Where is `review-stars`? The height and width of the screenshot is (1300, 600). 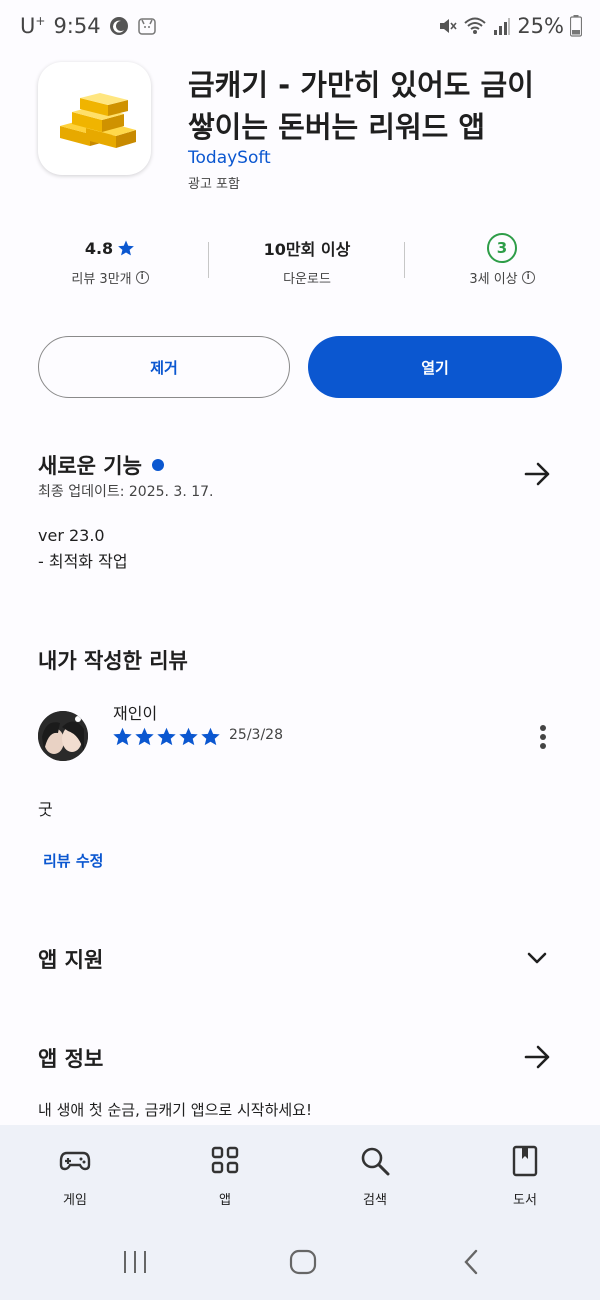 review-stars is located at coordinates (166, 736).